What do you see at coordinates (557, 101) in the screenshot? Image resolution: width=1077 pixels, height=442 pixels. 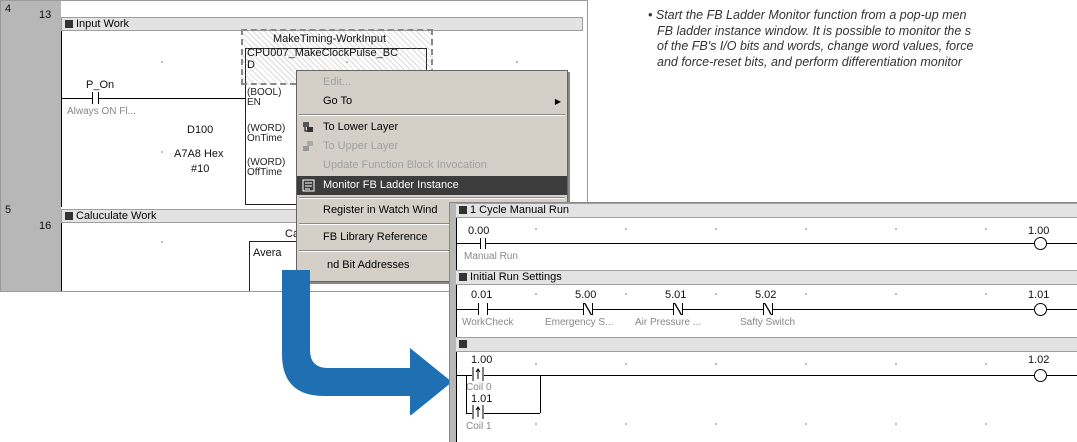 I see `submenu-arrow-icon: ▶` at bounding box center [557, 101].